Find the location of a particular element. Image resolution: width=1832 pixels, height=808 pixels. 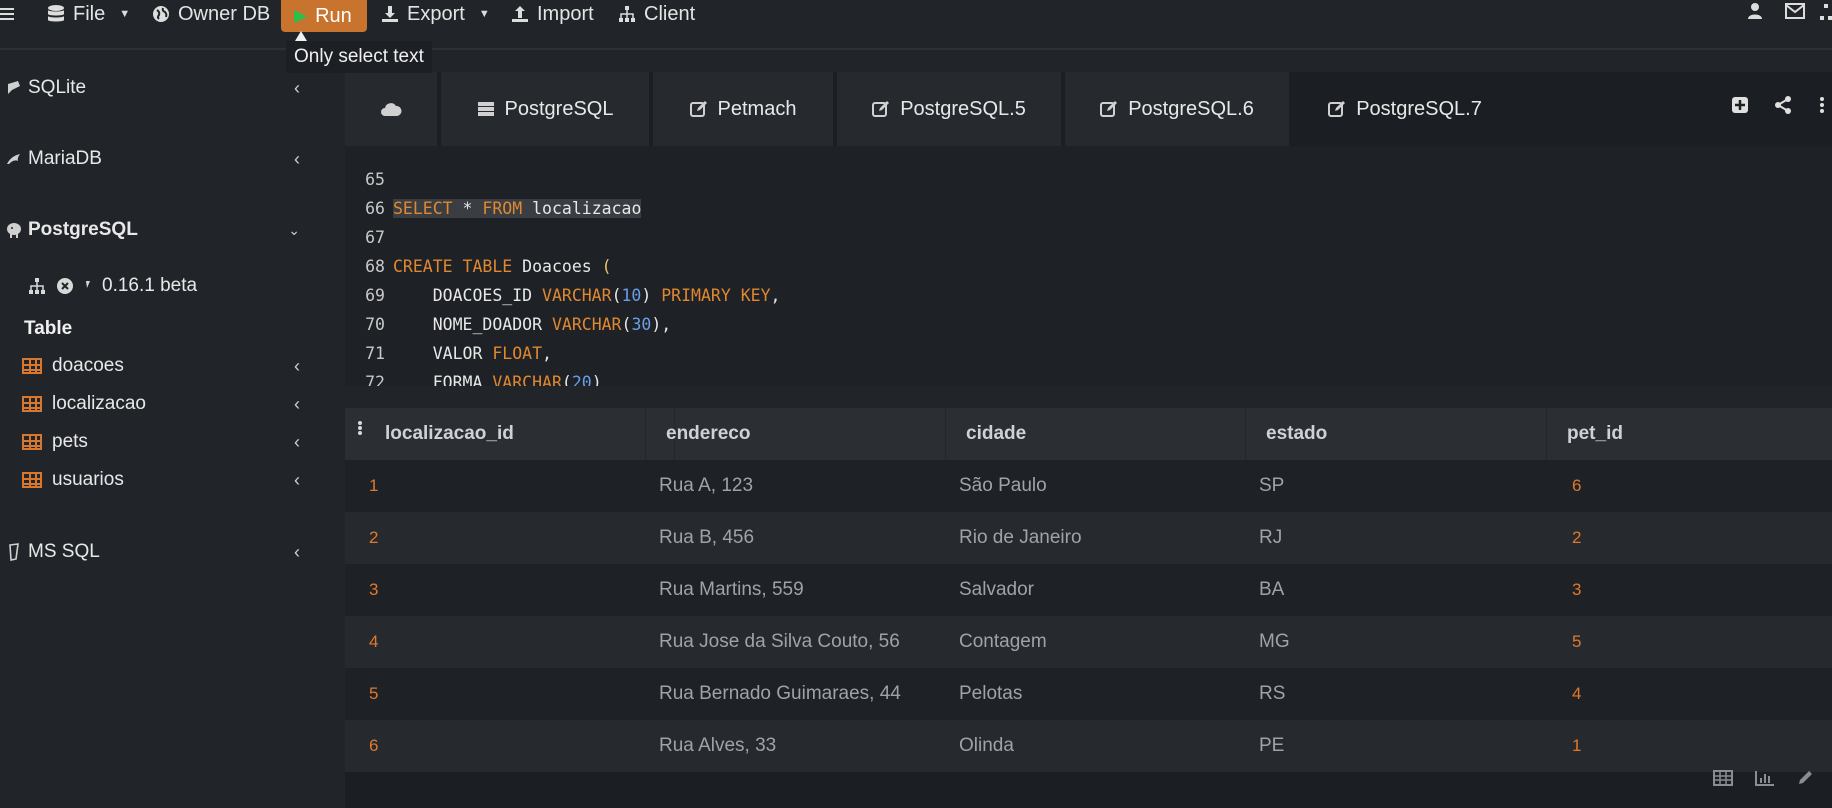

sidebar-group-mssql: MS SQL ‹ is located at coordinates (161, 552).